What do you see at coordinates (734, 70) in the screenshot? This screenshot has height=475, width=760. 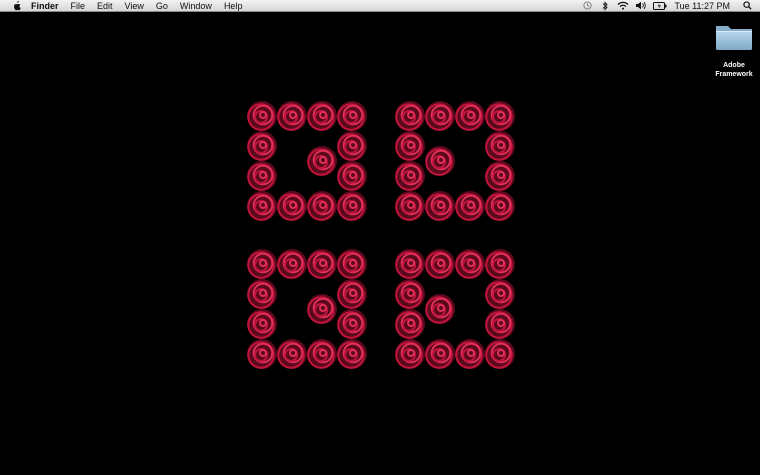 I see `folder-label: Adobe Framework` at bounding box center [734, 70].